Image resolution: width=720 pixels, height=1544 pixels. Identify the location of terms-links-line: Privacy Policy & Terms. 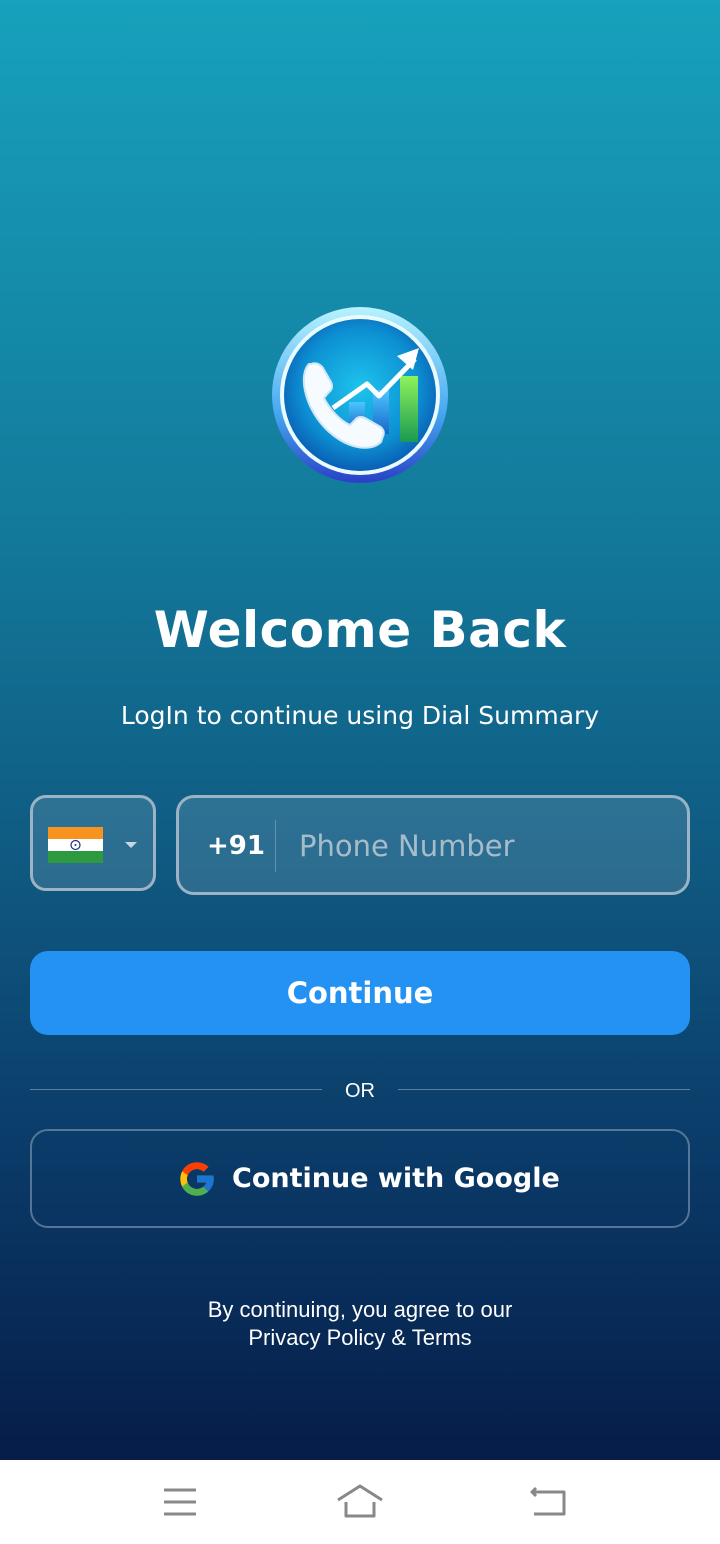
(360, 1338).